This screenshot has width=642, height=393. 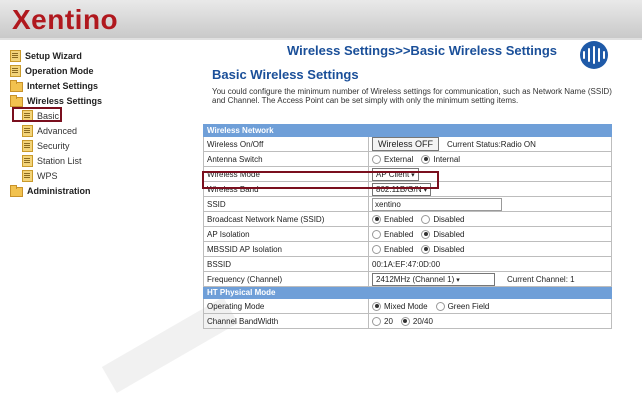 I want to click on section-header-wireless: Wireless Network, so click(x=407, y=130).